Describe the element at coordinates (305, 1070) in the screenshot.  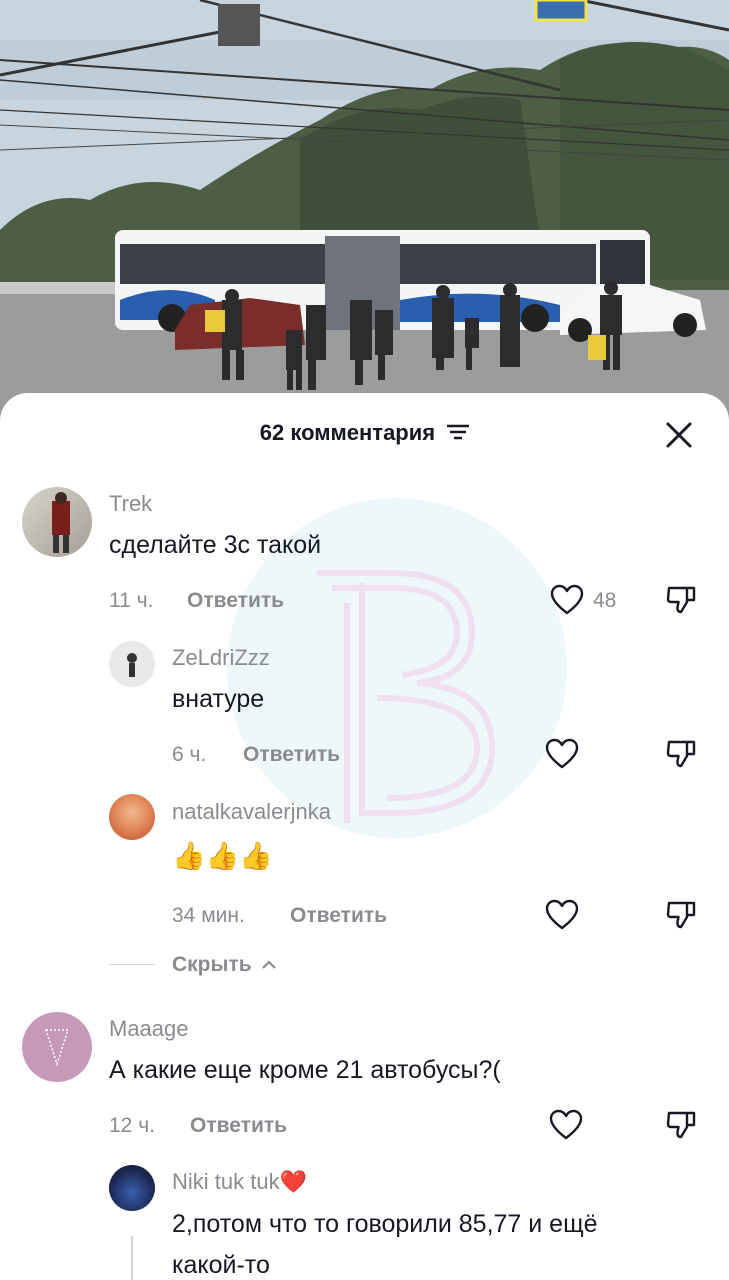
I see `comment-text: А какие еще кроме 21 автобусы?(` at that location.